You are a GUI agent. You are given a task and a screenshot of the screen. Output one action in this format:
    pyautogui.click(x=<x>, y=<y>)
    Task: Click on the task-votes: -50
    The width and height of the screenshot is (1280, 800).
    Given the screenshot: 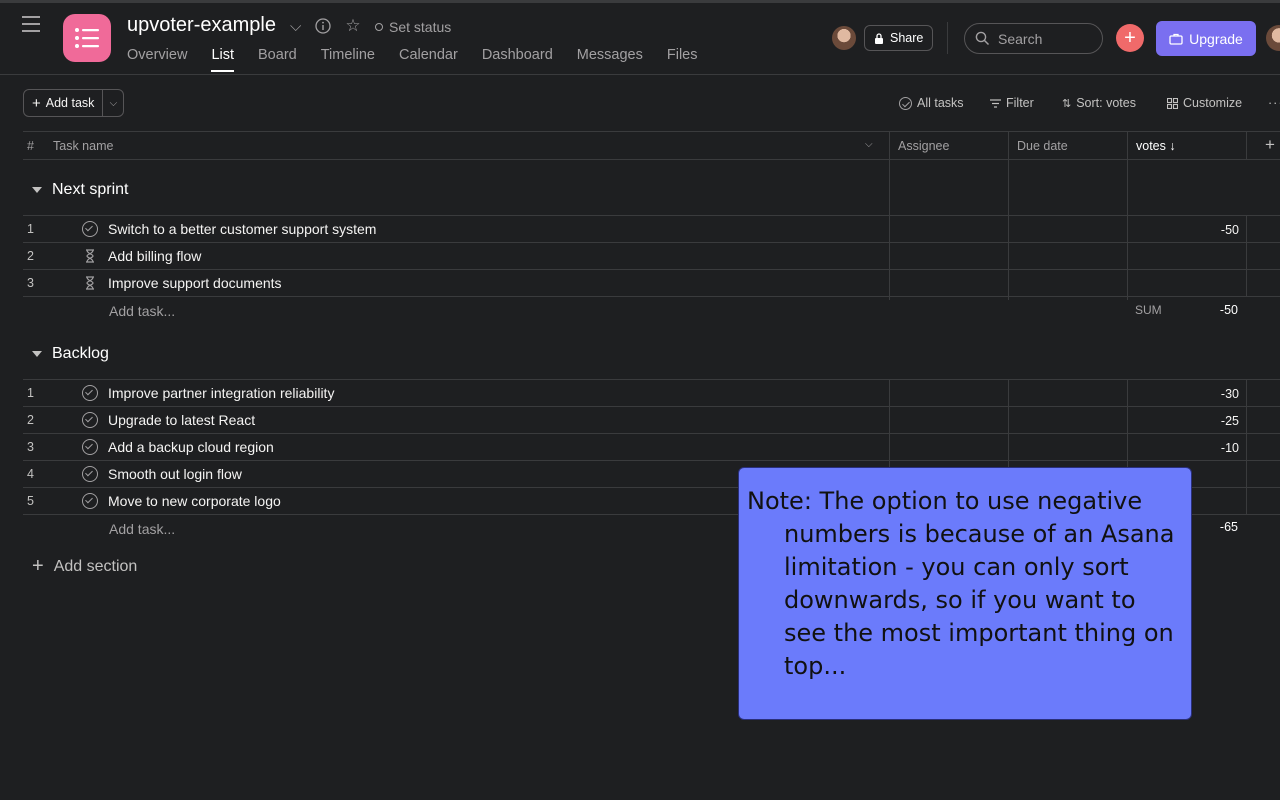 What is the action you would take?
    pyautogui.click(x=1230, y=230)
    